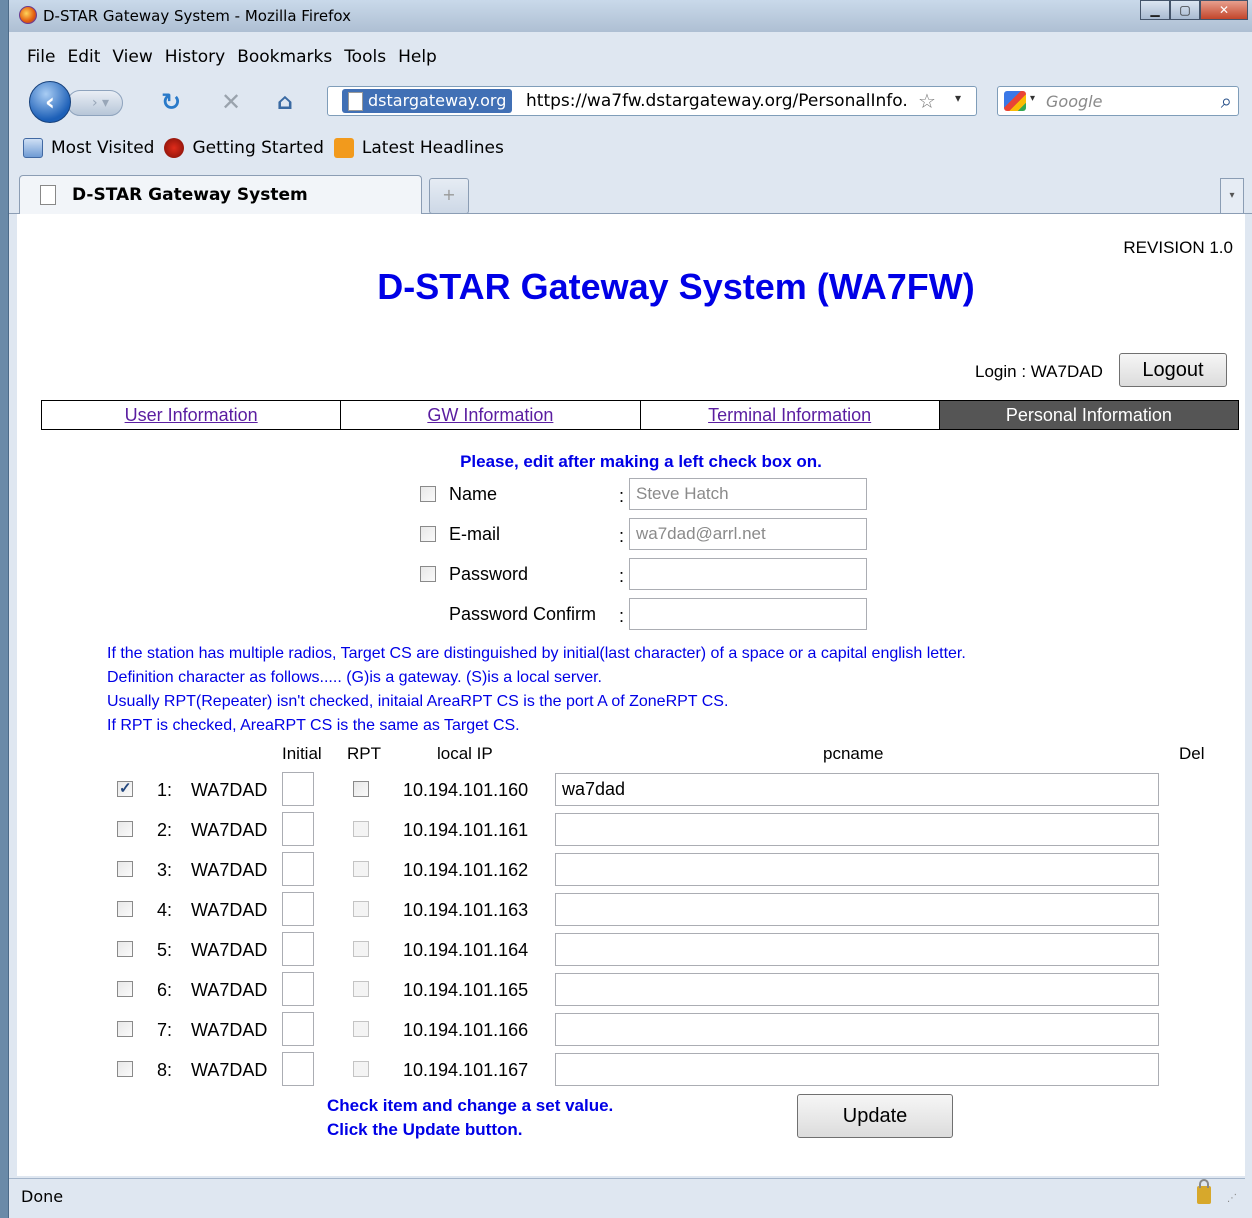 The width and height of the screenshot is (1252, 1218). What do you see at coordinates (1232, 1198) in the screenshot?
I see `resize-grip-icon: ⋰` at bounding box center [1232, 1198].